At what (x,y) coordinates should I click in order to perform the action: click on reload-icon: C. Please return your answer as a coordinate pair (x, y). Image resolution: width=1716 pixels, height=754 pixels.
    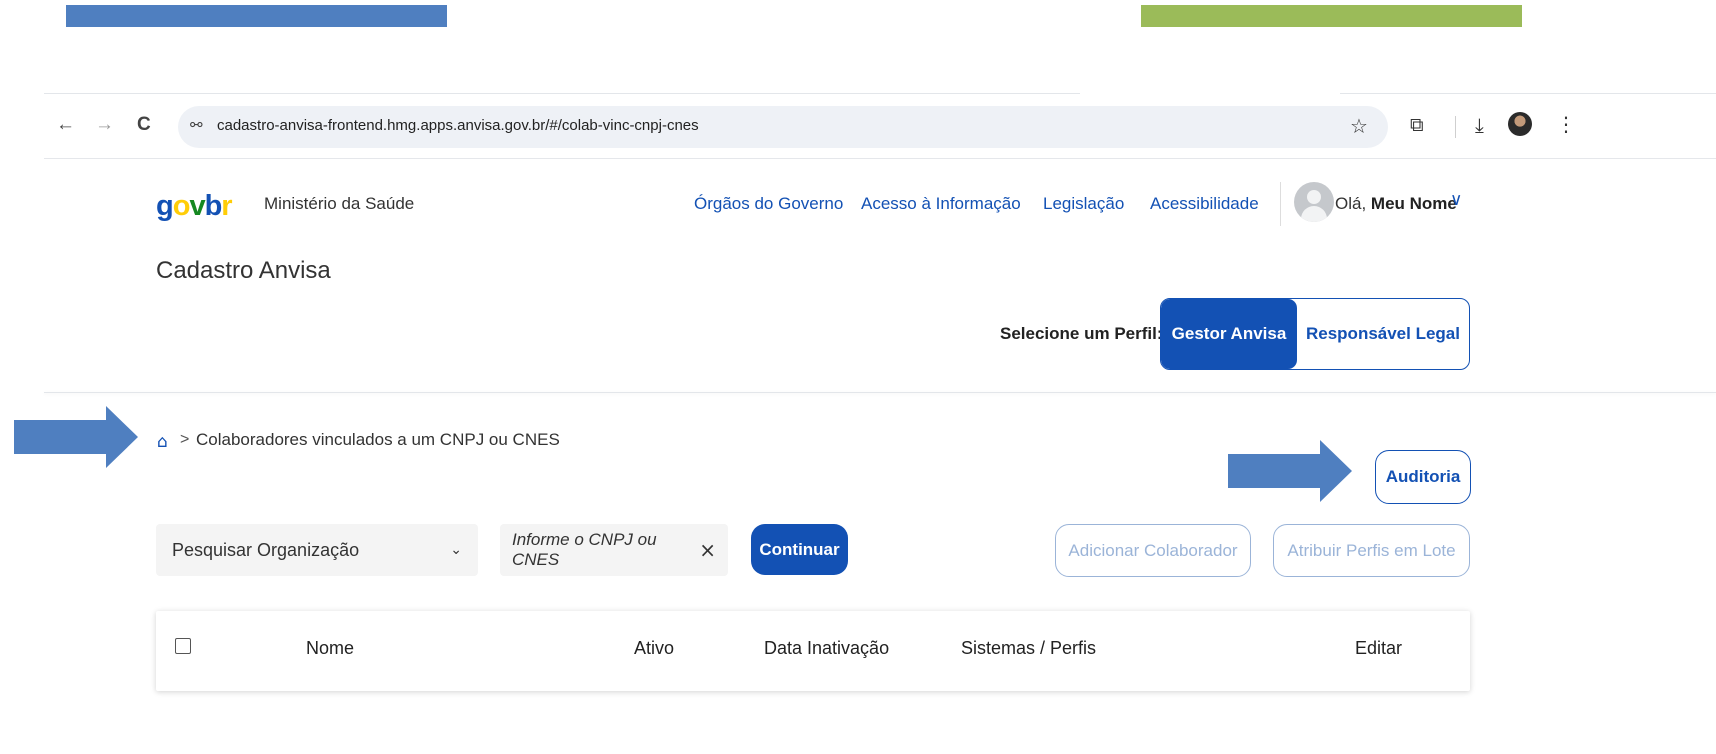
    Looking at the image, I should click on (144, 125).